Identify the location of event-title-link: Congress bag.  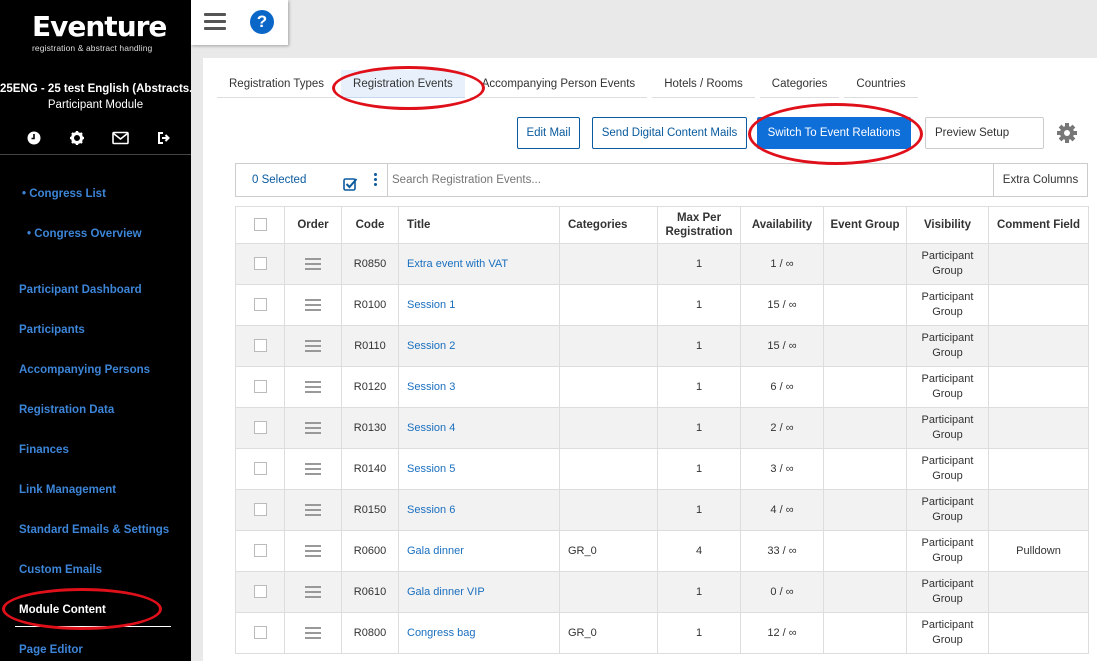
(441, 633).